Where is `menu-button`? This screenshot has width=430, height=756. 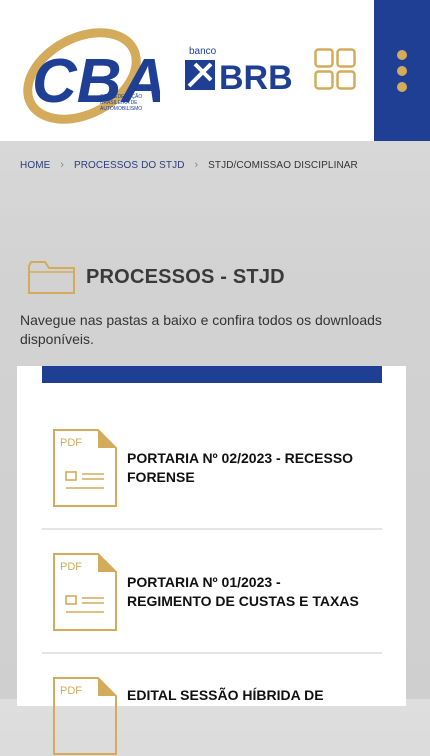 menu-button is located at coordinates (402, 70).